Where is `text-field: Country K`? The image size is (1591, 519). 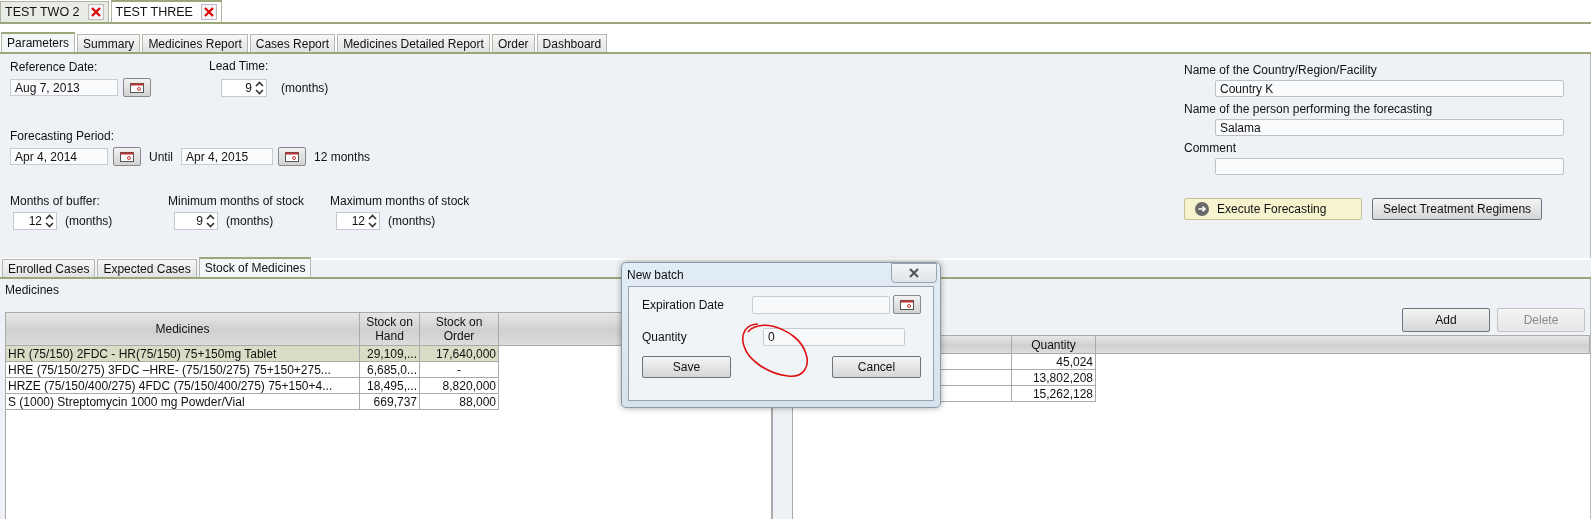 text-field: Country K is located at coordinates (1389, 88).